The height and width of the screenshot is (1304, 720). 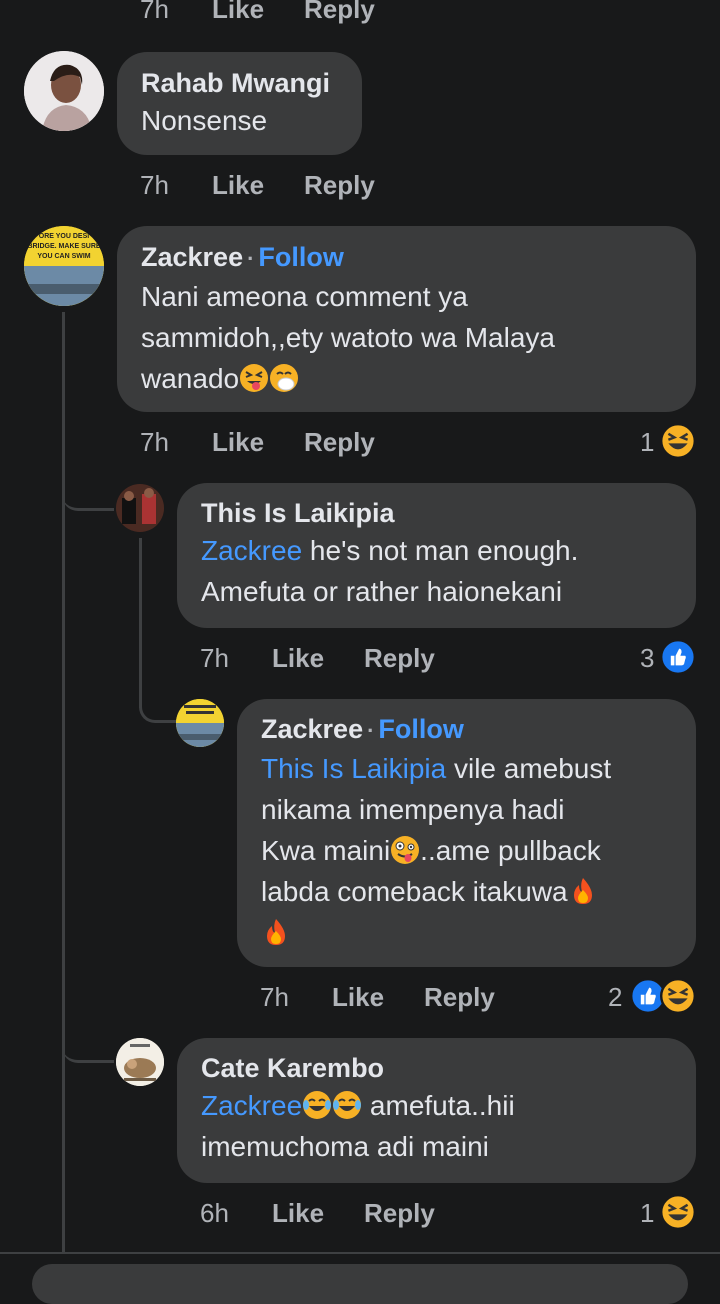 What do you see at coordinates (63, 256) in the screenshot?
I see `sign-text-3: YOU CAN SWIM` at bounding box center [63, 256].